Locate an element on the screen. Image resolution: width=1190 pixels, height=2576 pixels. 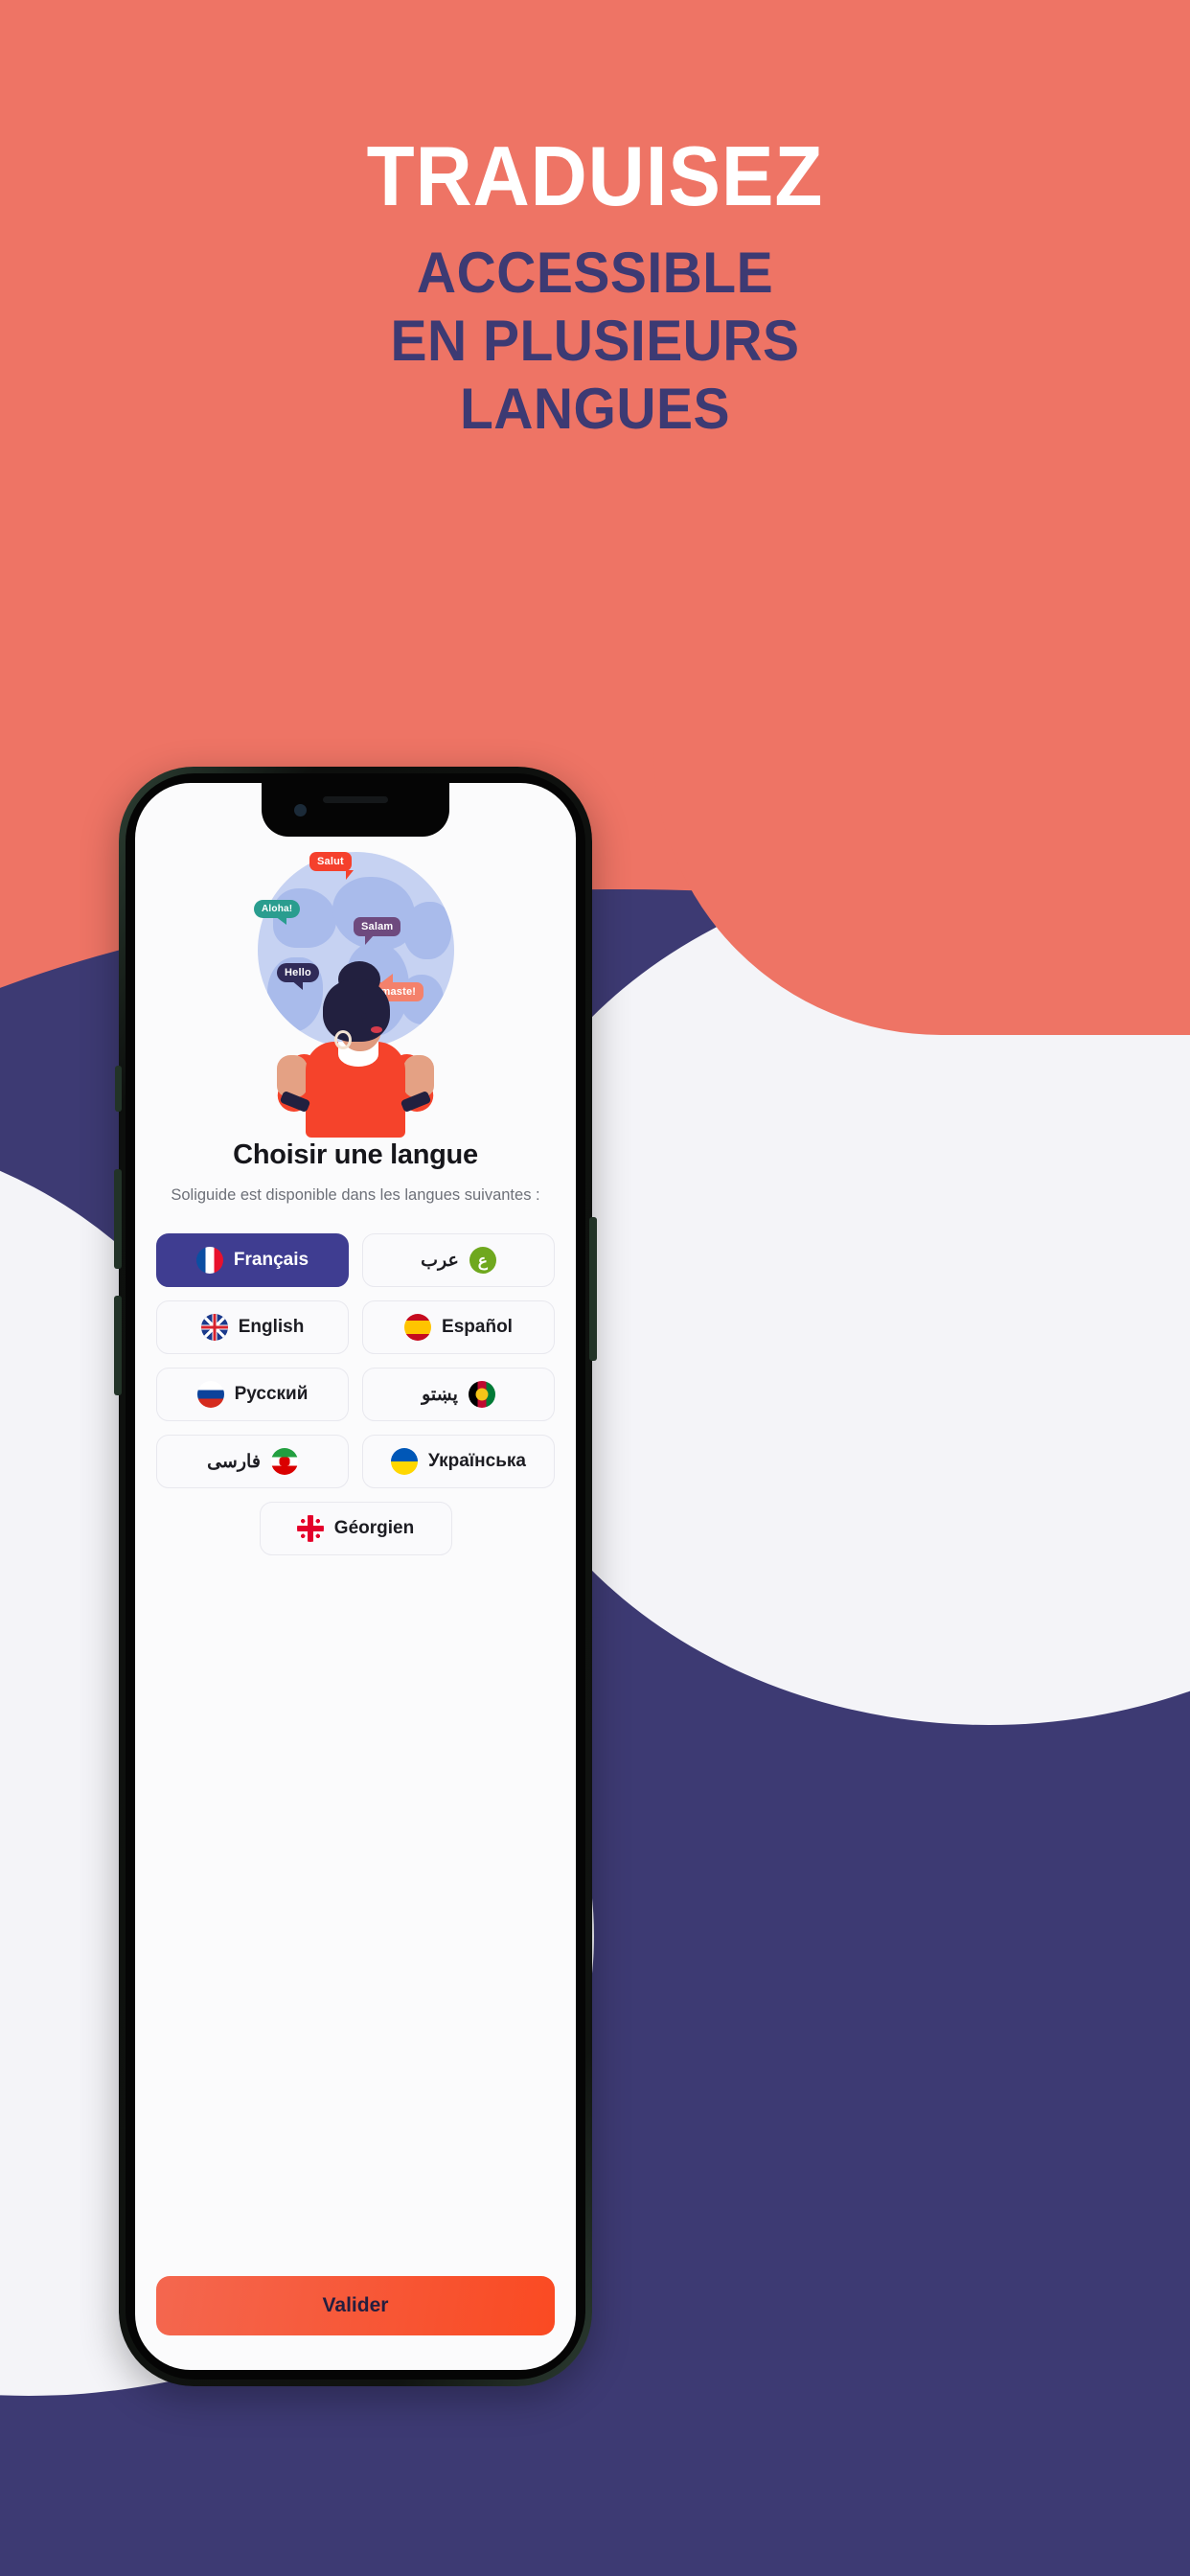
language-option-3: English is located at coordinates (253, 1327).